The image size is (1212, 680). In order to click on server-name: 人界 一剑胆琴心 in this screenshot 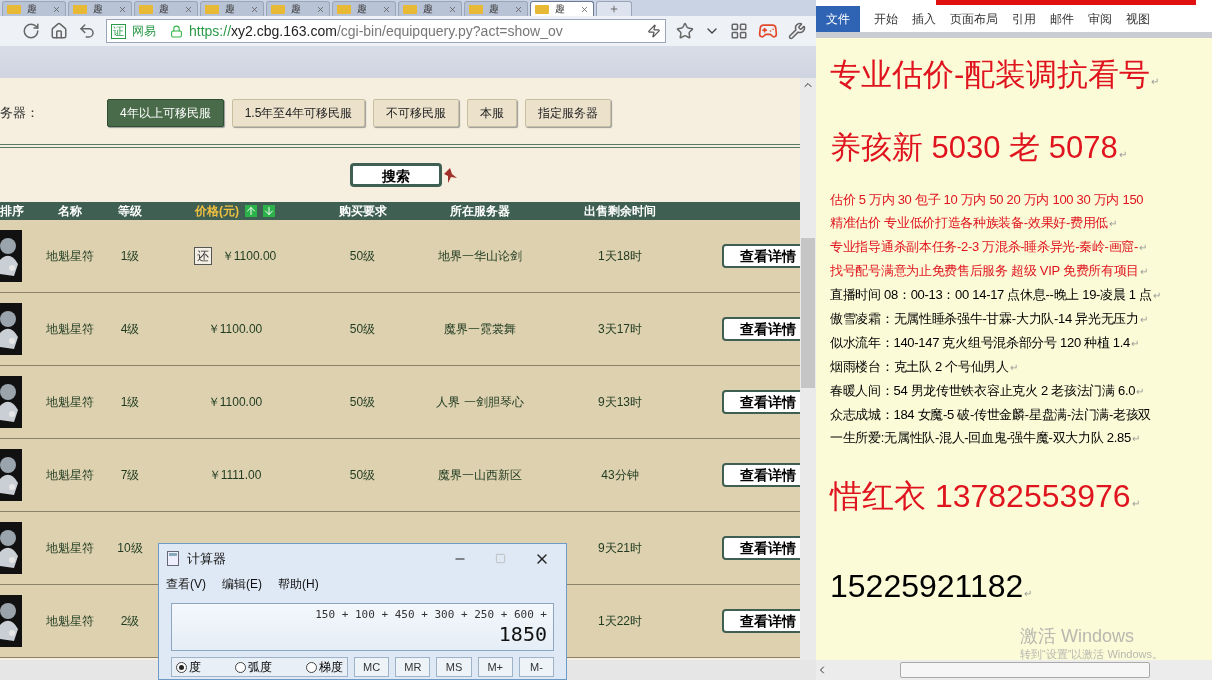, I will do `click(480, 402)`.